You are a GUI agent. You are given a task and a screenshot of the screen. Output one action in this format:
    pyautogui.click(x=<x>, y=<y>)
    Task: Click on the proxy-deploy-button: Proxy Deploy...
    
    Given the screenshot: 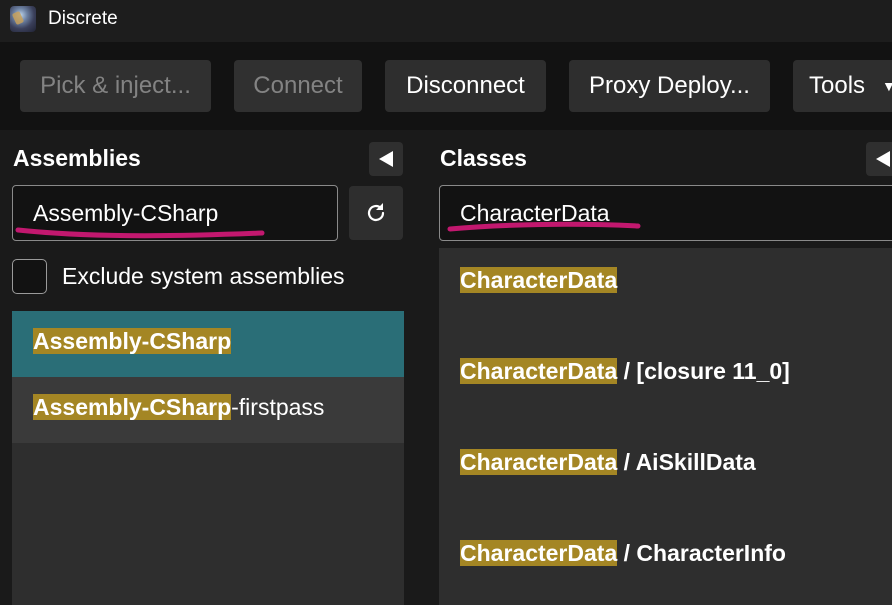 What is the action you would take?
    pyautogui.click(x=669, y=86)
    